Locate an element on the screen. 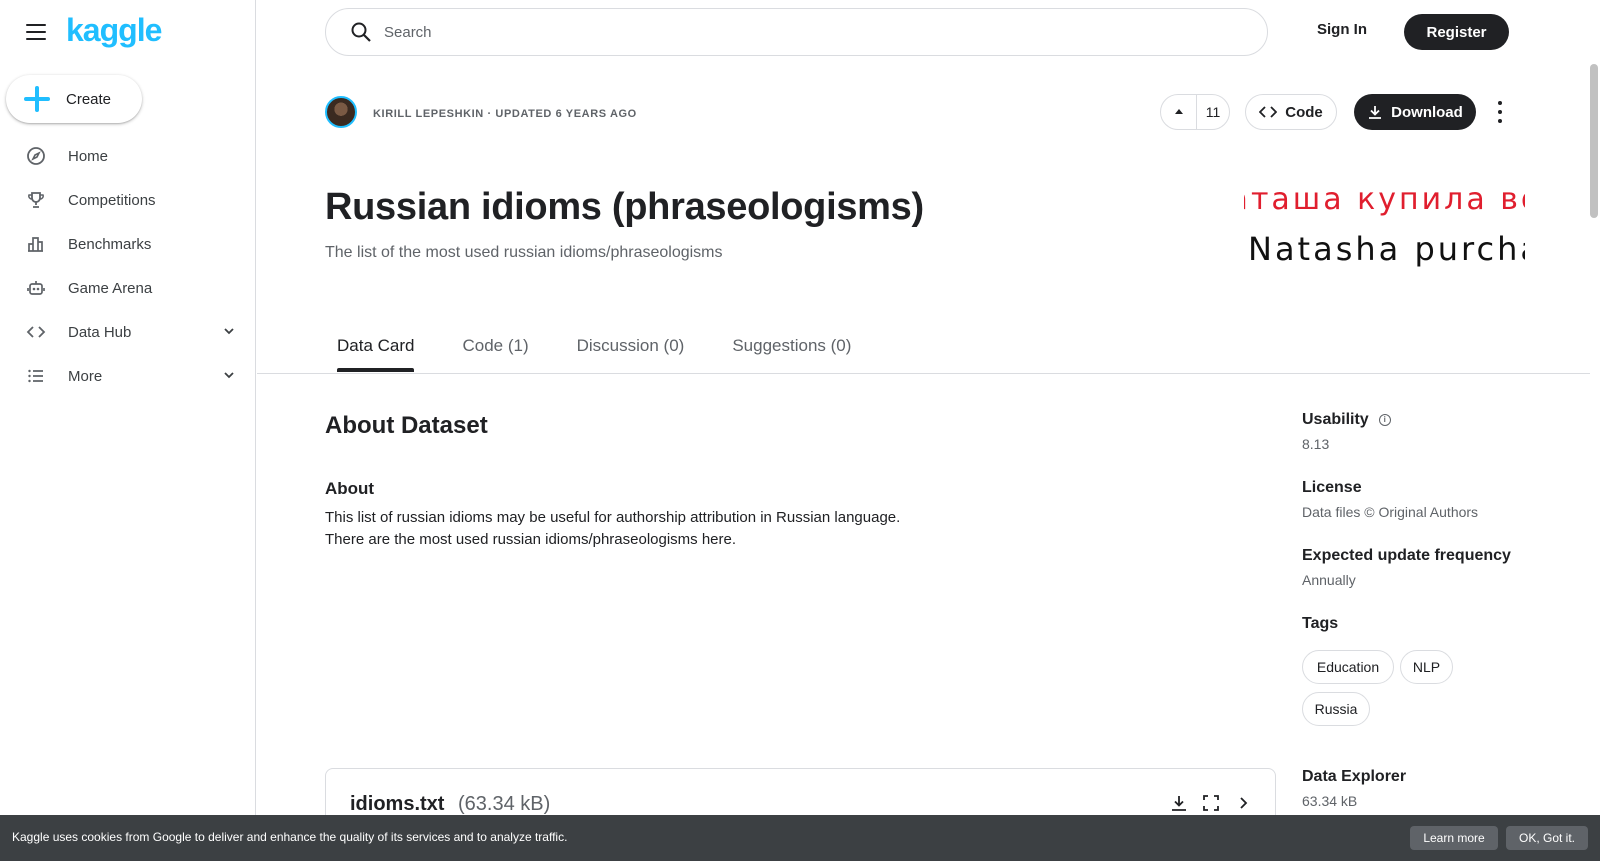  bar-chart-icon is located at coordinates (36, 244).